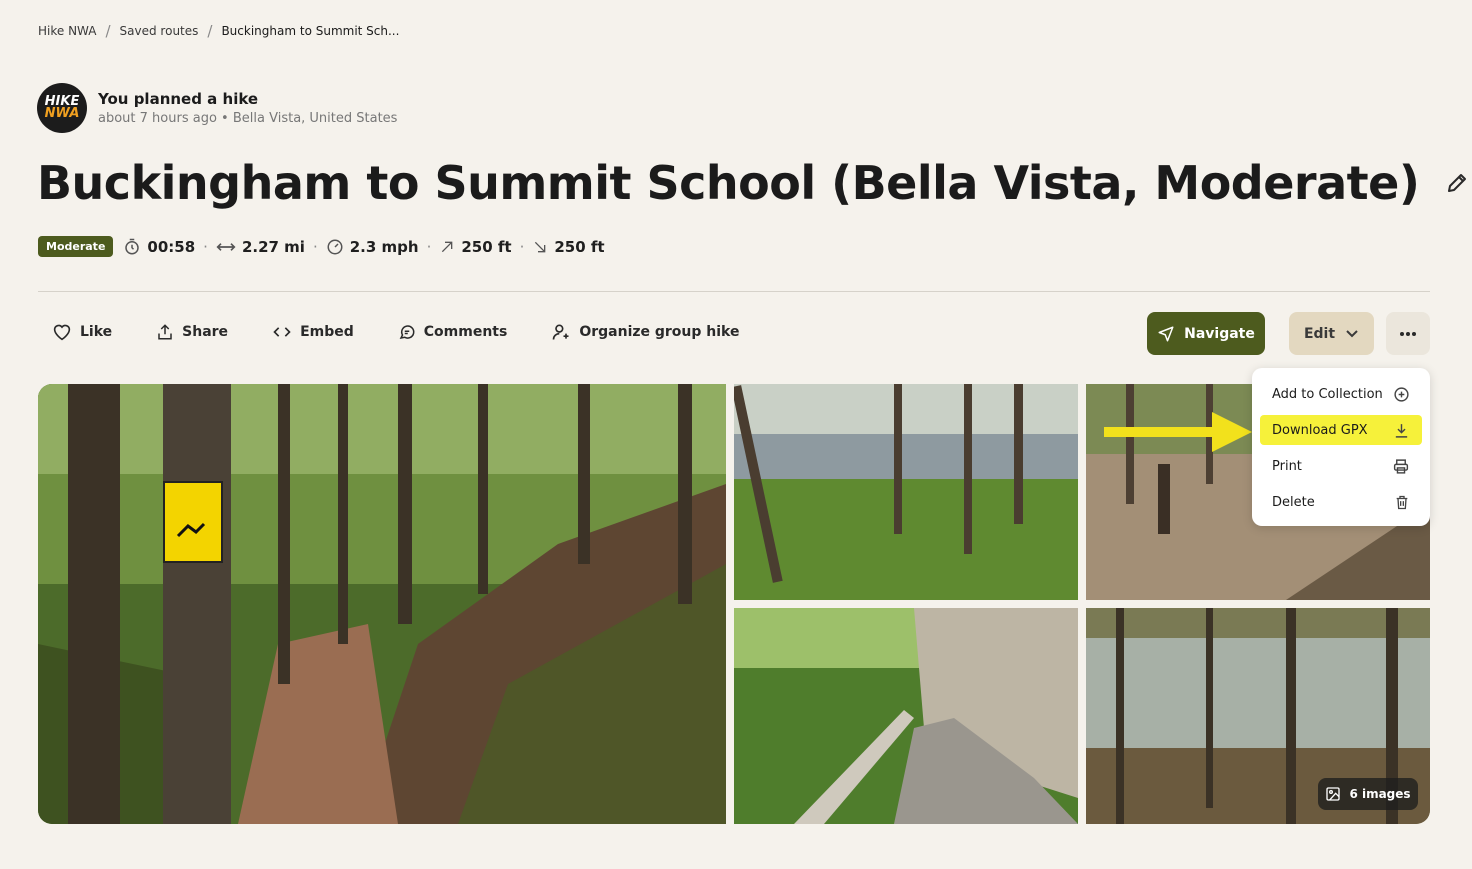 This screenshot has height=869, width=1472. What do you see at coordinates (226, 246) in the screenshot?
I see `distance-arrows-icon` at bounding box center [226, 246].